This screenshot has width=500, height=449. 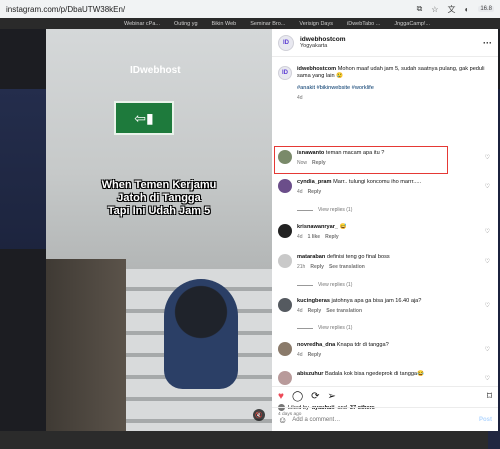 What do you see at coordinates (385, 419) in the screenshot?
I see `add-comment-bar: ☺ Add a comment… Post` at bounding box center [385, 419].